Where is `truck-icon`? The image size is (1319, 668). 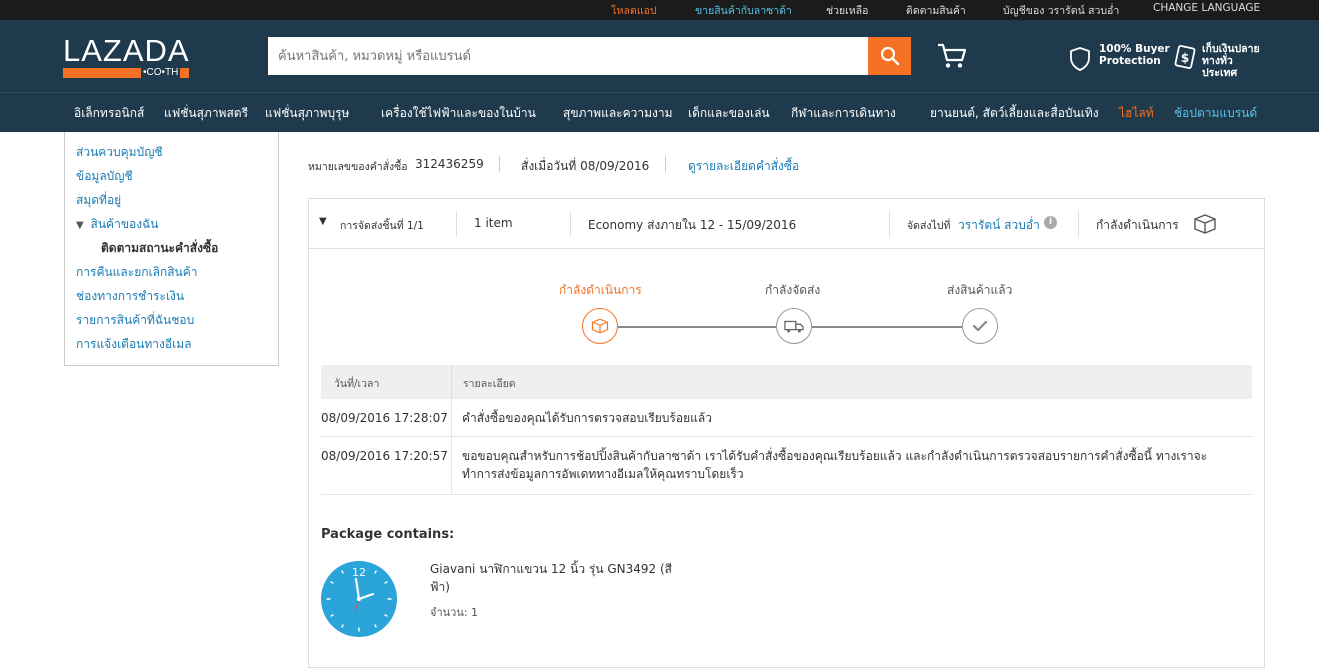 truck-icon is located at coordinates (794, 326).